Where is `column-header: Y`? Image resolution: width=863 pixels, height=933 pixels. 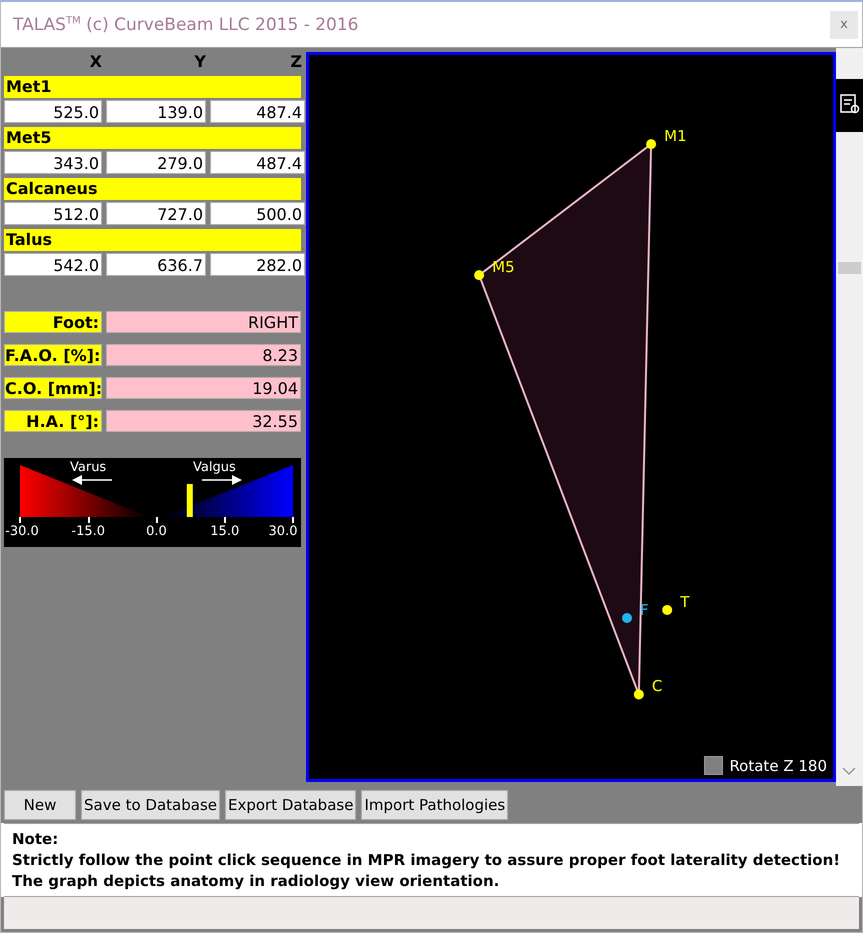
column-header: Y is located at coordinates (199, 61).